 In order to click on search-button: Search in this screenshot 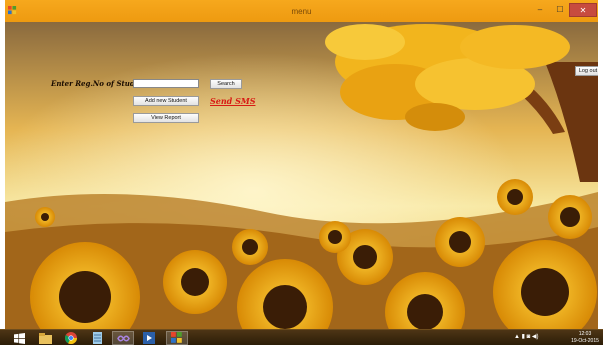, I will do `click(226, 84)`.